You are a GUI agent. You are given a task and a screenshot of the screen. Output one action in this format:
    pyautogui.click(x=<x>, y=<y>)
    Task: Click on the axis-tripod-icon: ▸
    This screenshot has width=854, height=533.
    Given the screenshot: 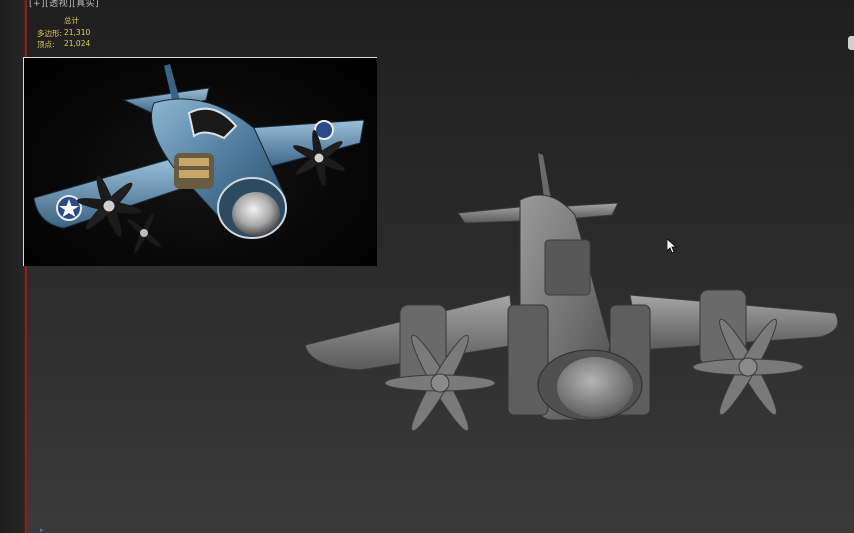 What is the action you would take?
    pyautogui.click(x=42, y=529)
    